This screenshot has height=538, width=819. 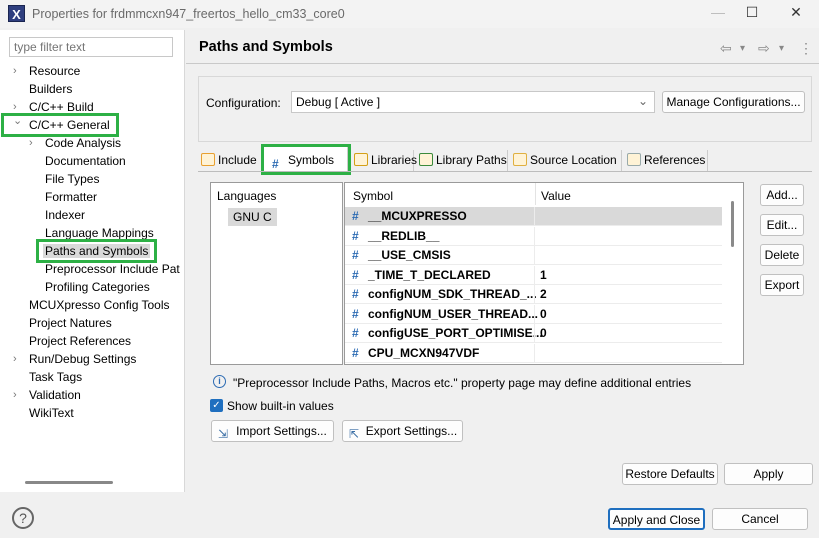 What do you see at coordinates (471, 160) in the screenshot?
I see `tab-label: Library Paths` at bounding box center [471, 160].